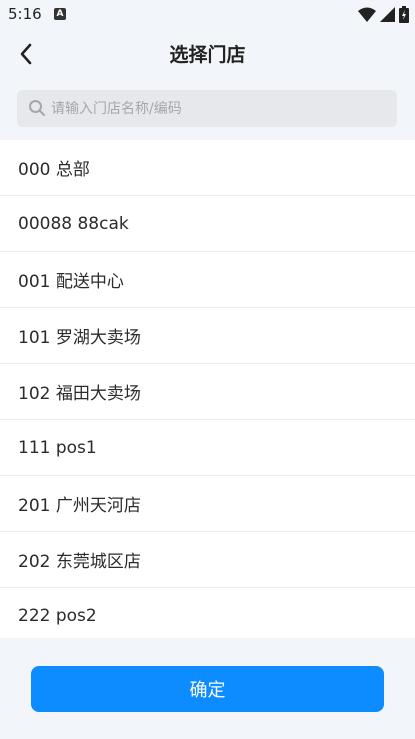 The height and width of the screenshot is (739, 415). What do you see at coordinates (387, 14) in the screenshot?
I see `signal-icon` at bounding box center [387, 14].